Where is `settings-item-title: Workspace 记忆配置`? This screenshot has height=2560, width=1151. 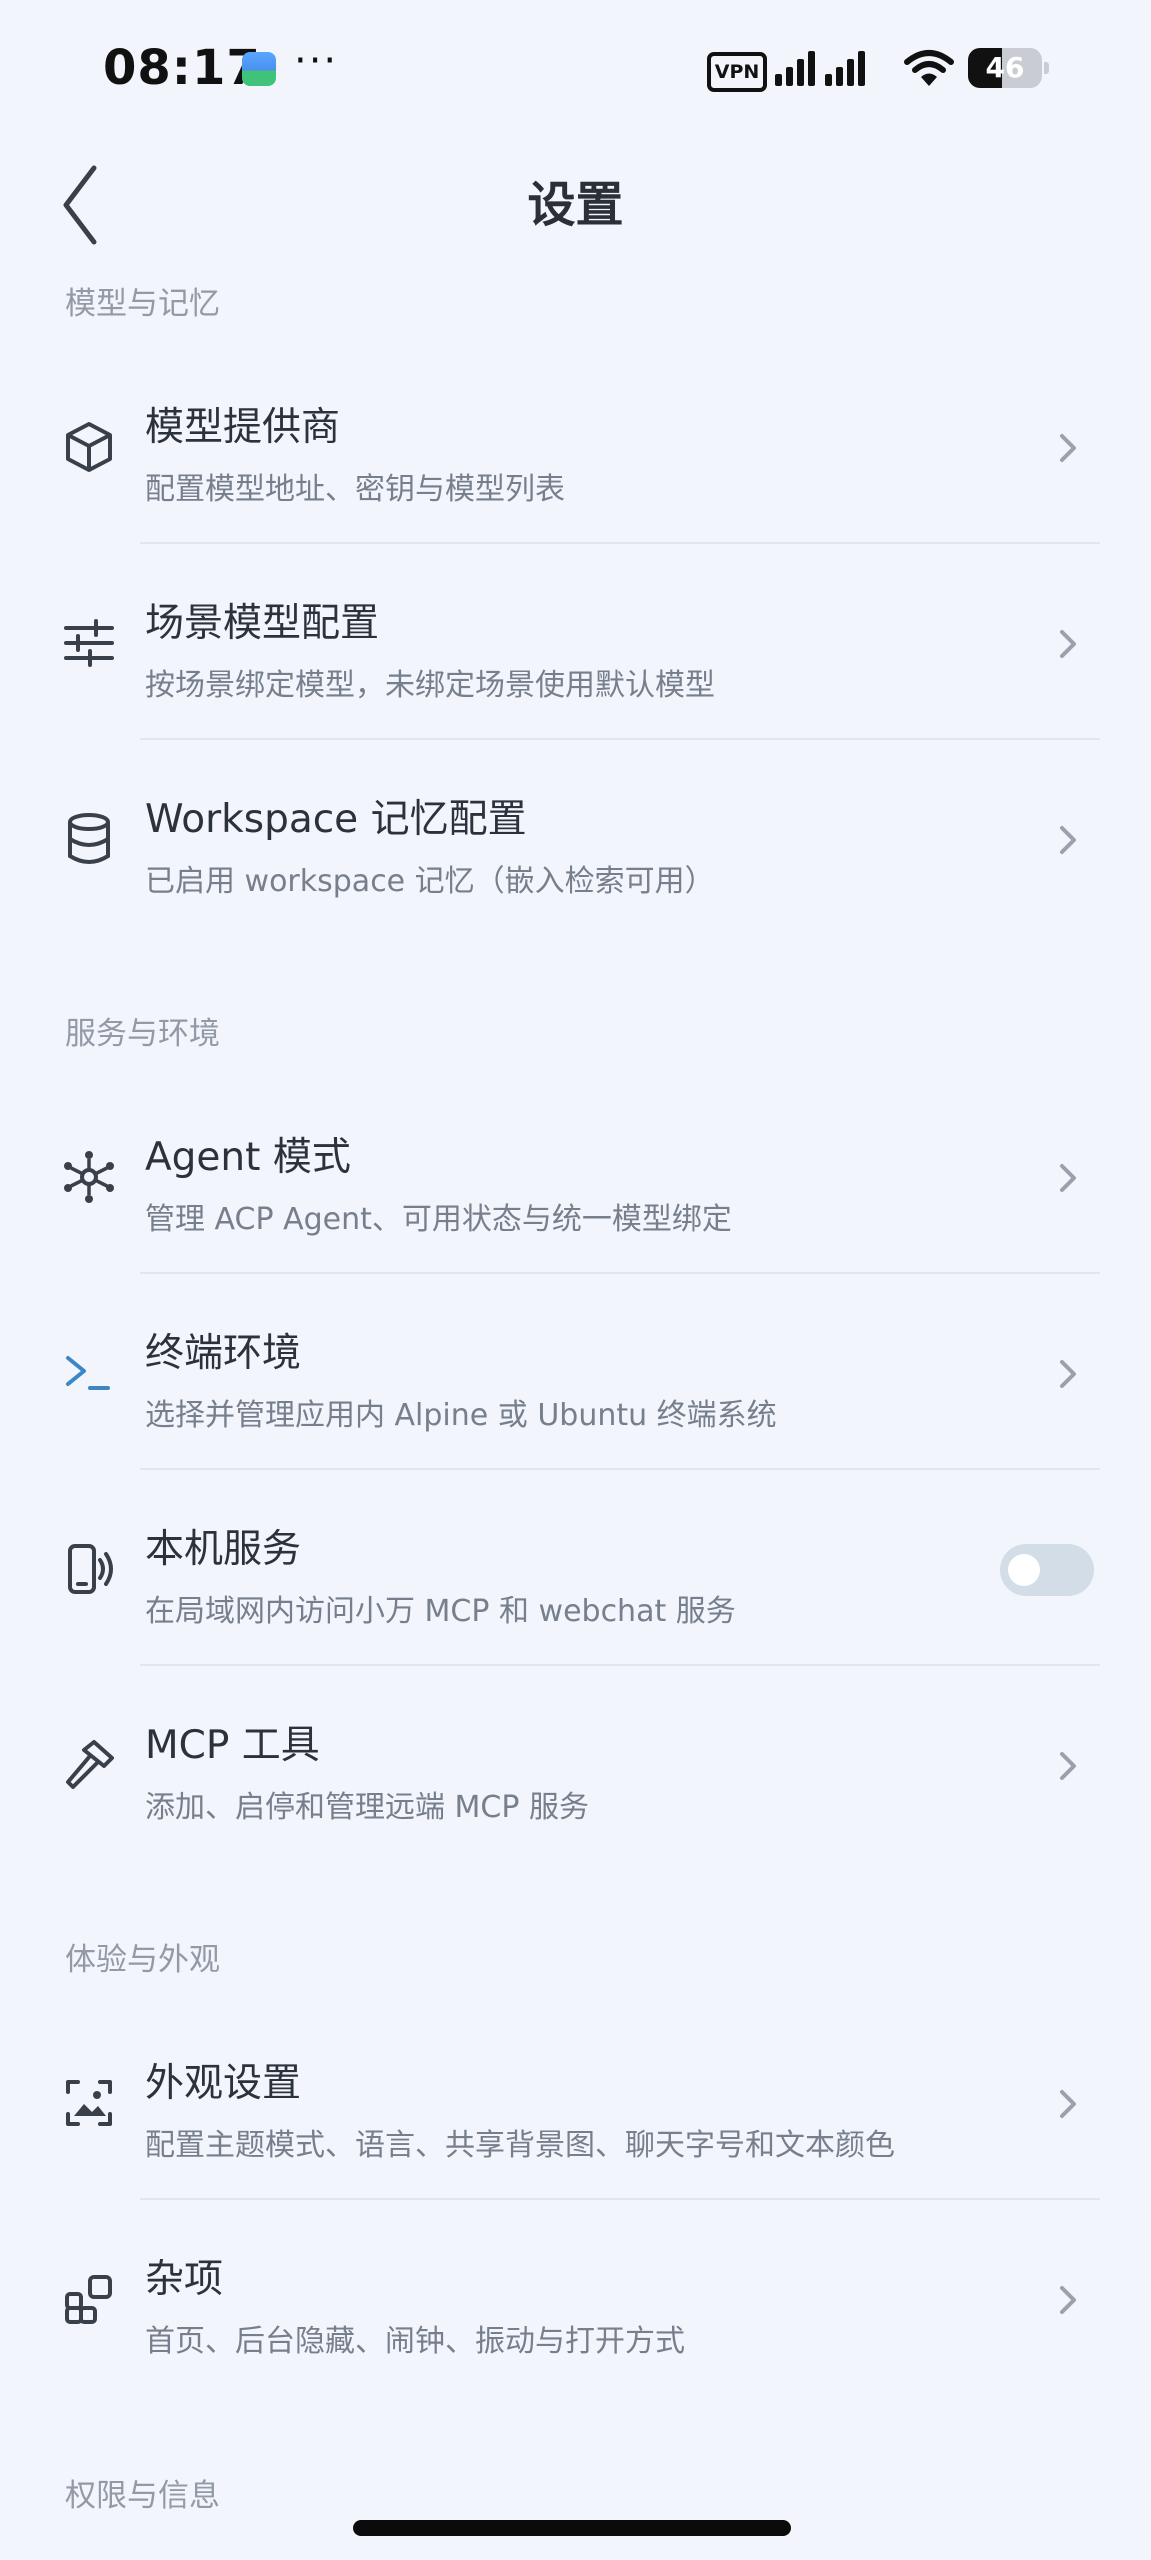 settings-item-title: Workspace 记忆配置 is located at coordinates (336, 819).